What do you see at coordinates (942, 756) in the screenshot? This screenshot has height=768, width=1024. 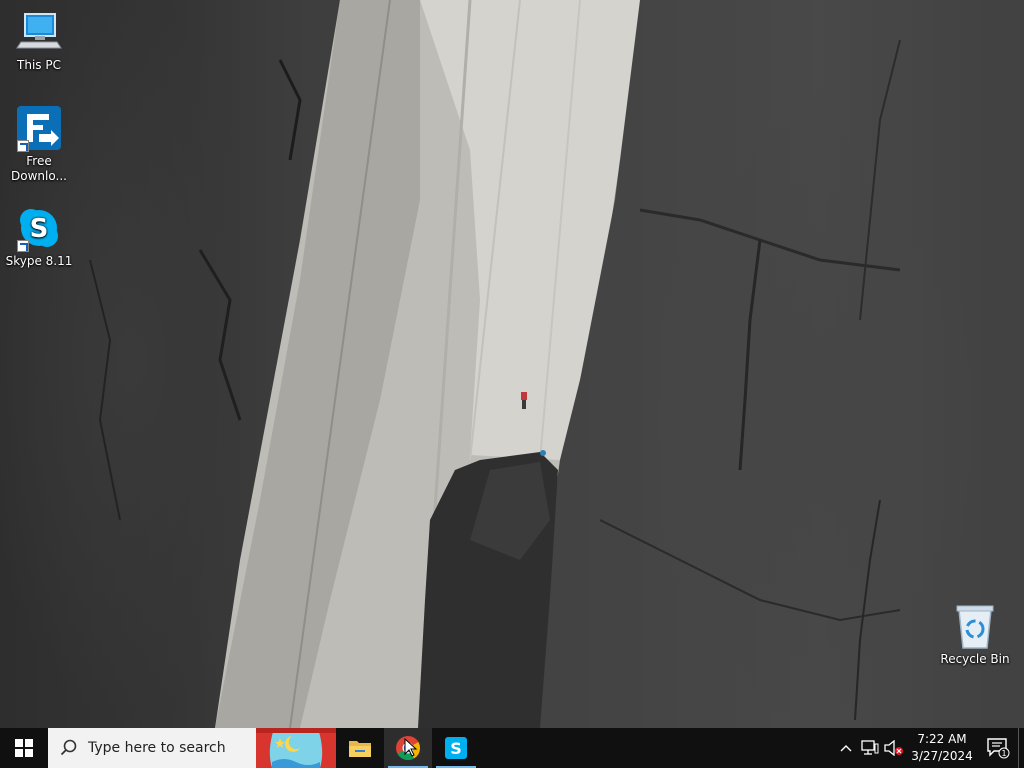 I see `clock-date: 3/27/2024` at bounding box center [942, 756].